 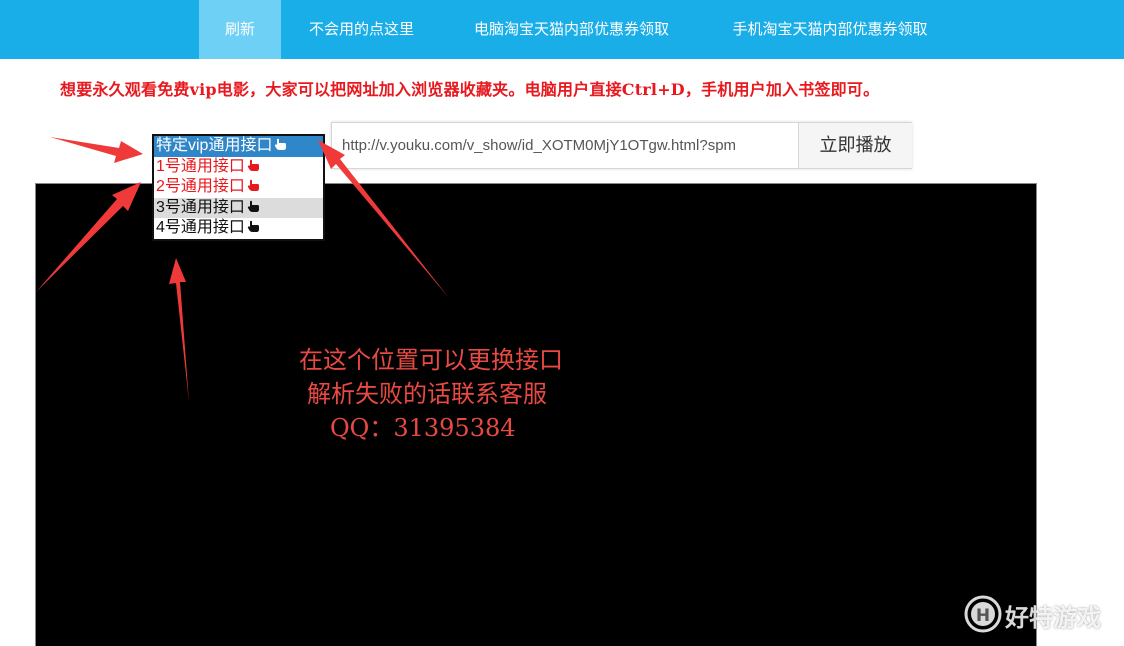 I want to click on option-label: 特定vip通用接口, so click(x=214, y=145).